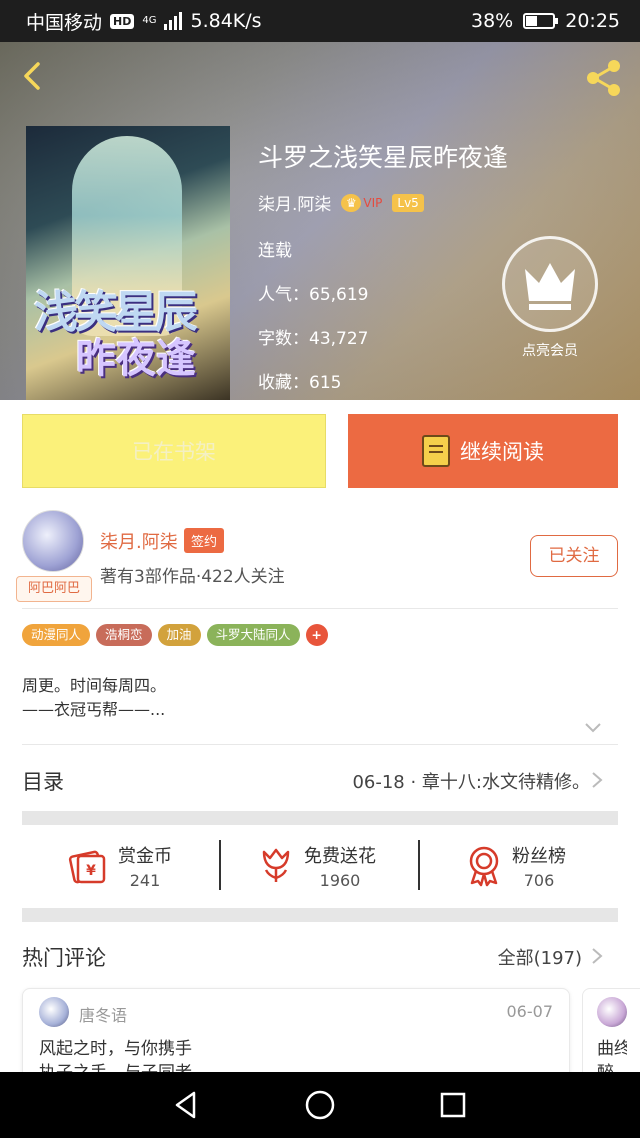 The image size is (640, 1138). What do you see at coordinates (192, 577) in the screenshot?
I see `author-works-summary: 著有3部作品·422人关注` at bounding box center [192, 577].